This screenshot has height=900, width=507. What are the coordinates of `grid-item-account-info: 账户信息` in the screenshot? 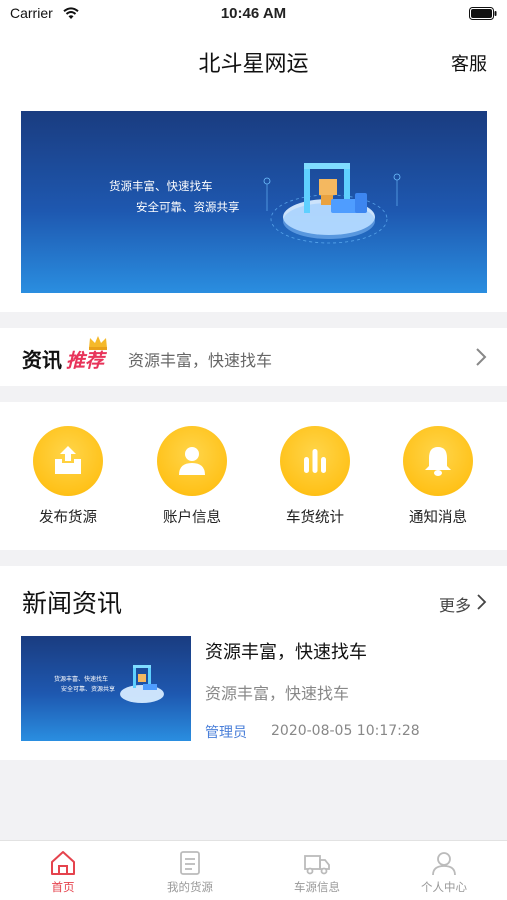 It's located at (192, 481).